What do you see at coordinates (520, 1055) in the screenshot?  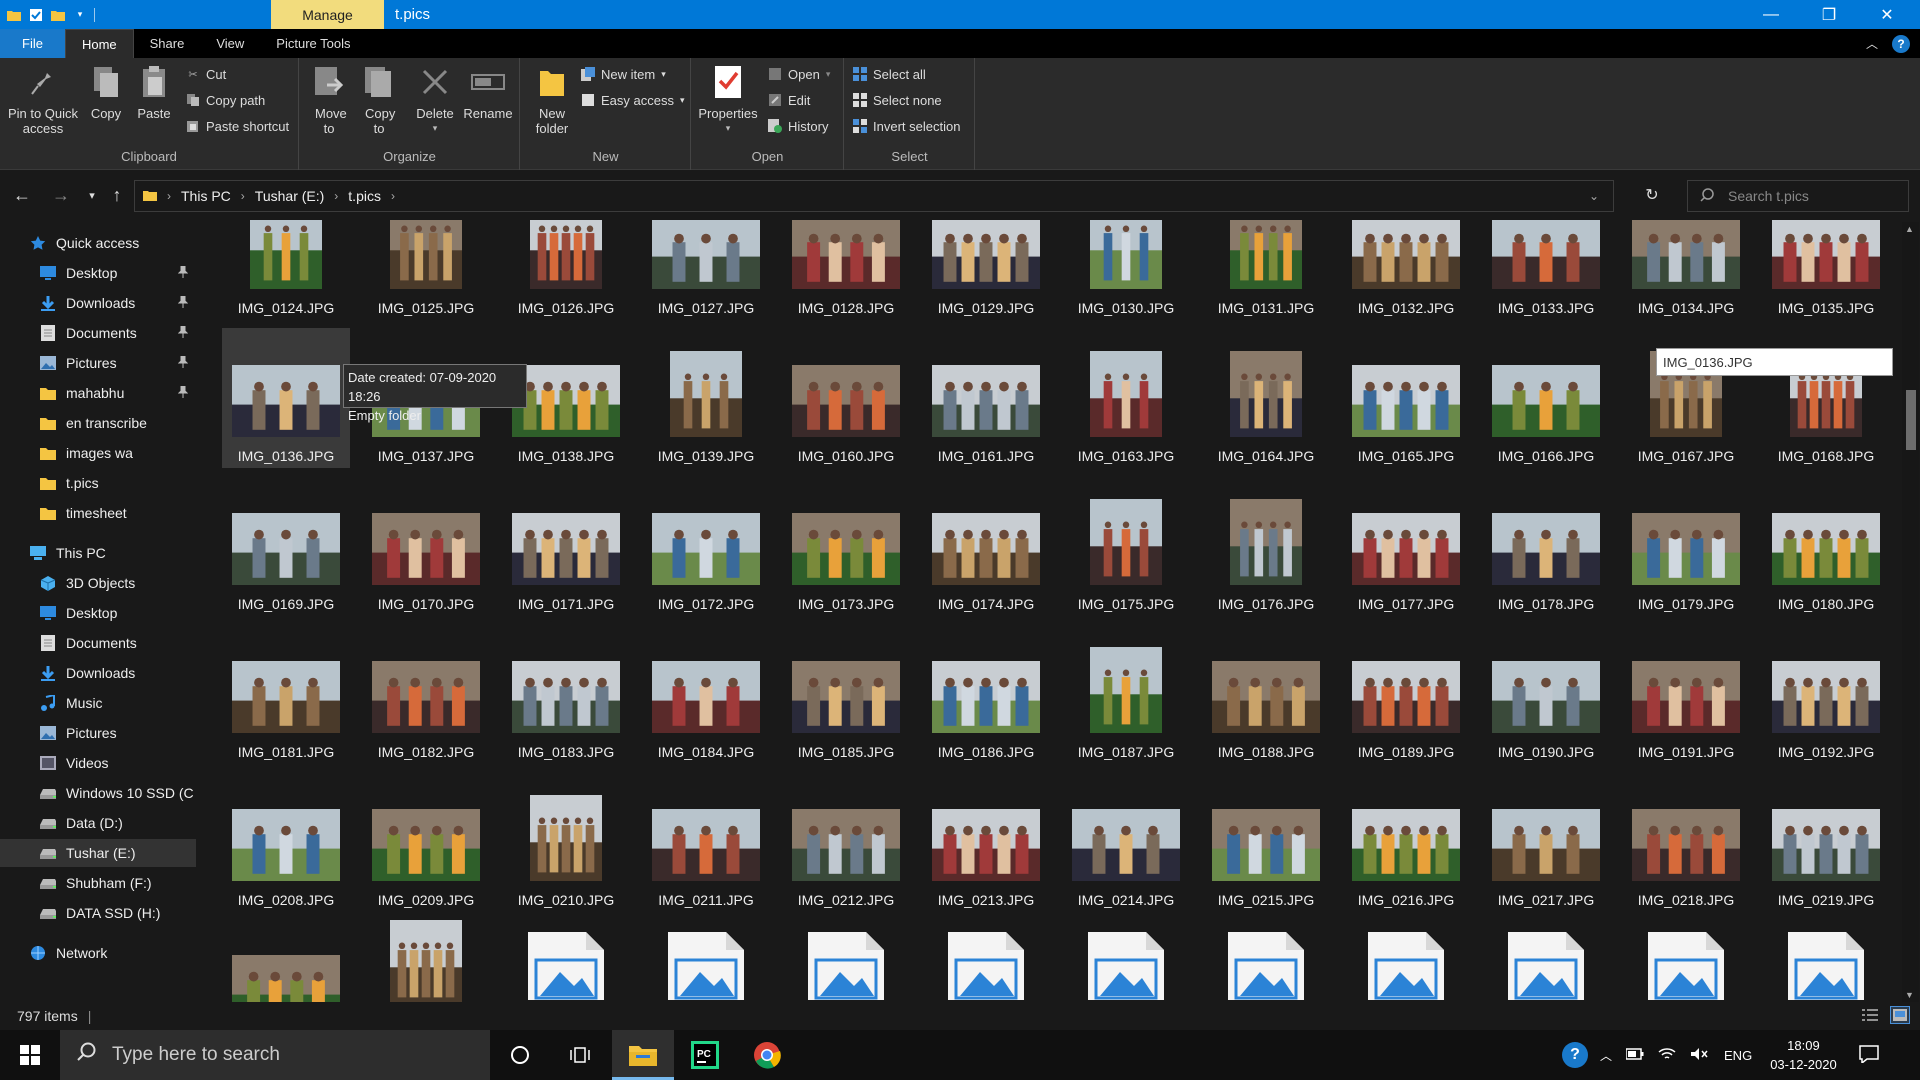 I see `cortana-button` at bounding box center [520, 1055].